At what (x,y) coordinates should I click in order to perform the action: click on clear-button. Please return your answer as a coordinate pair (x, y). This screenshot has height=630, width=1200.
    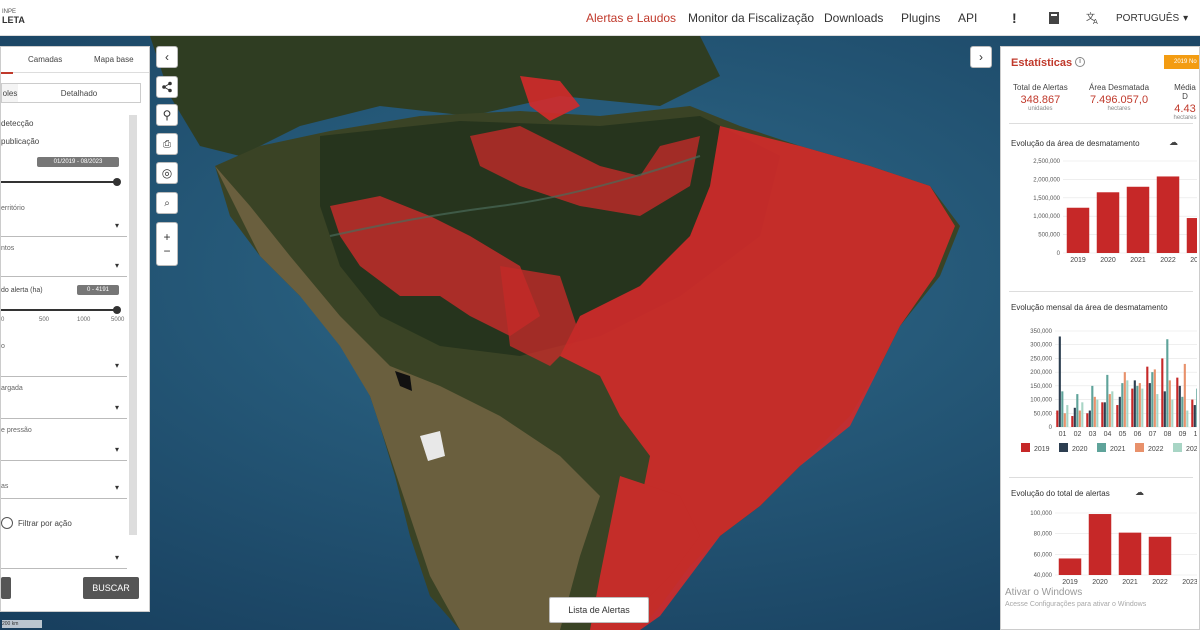
    Looking at the image, I should click on (6, 588).